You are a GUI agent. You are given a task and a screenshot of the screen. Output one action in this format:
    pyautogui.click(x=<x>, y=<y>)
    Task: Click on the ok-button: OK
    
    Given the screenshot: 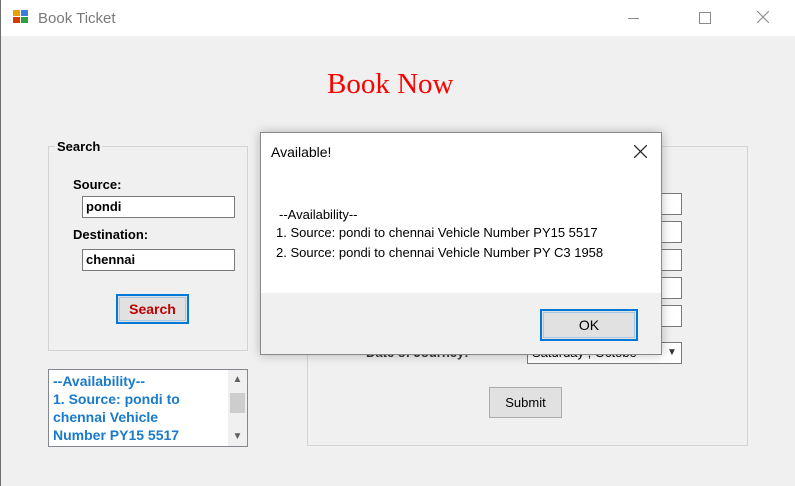 What is the action you would take?
    pyautogui.click(x=589, y=325)
    